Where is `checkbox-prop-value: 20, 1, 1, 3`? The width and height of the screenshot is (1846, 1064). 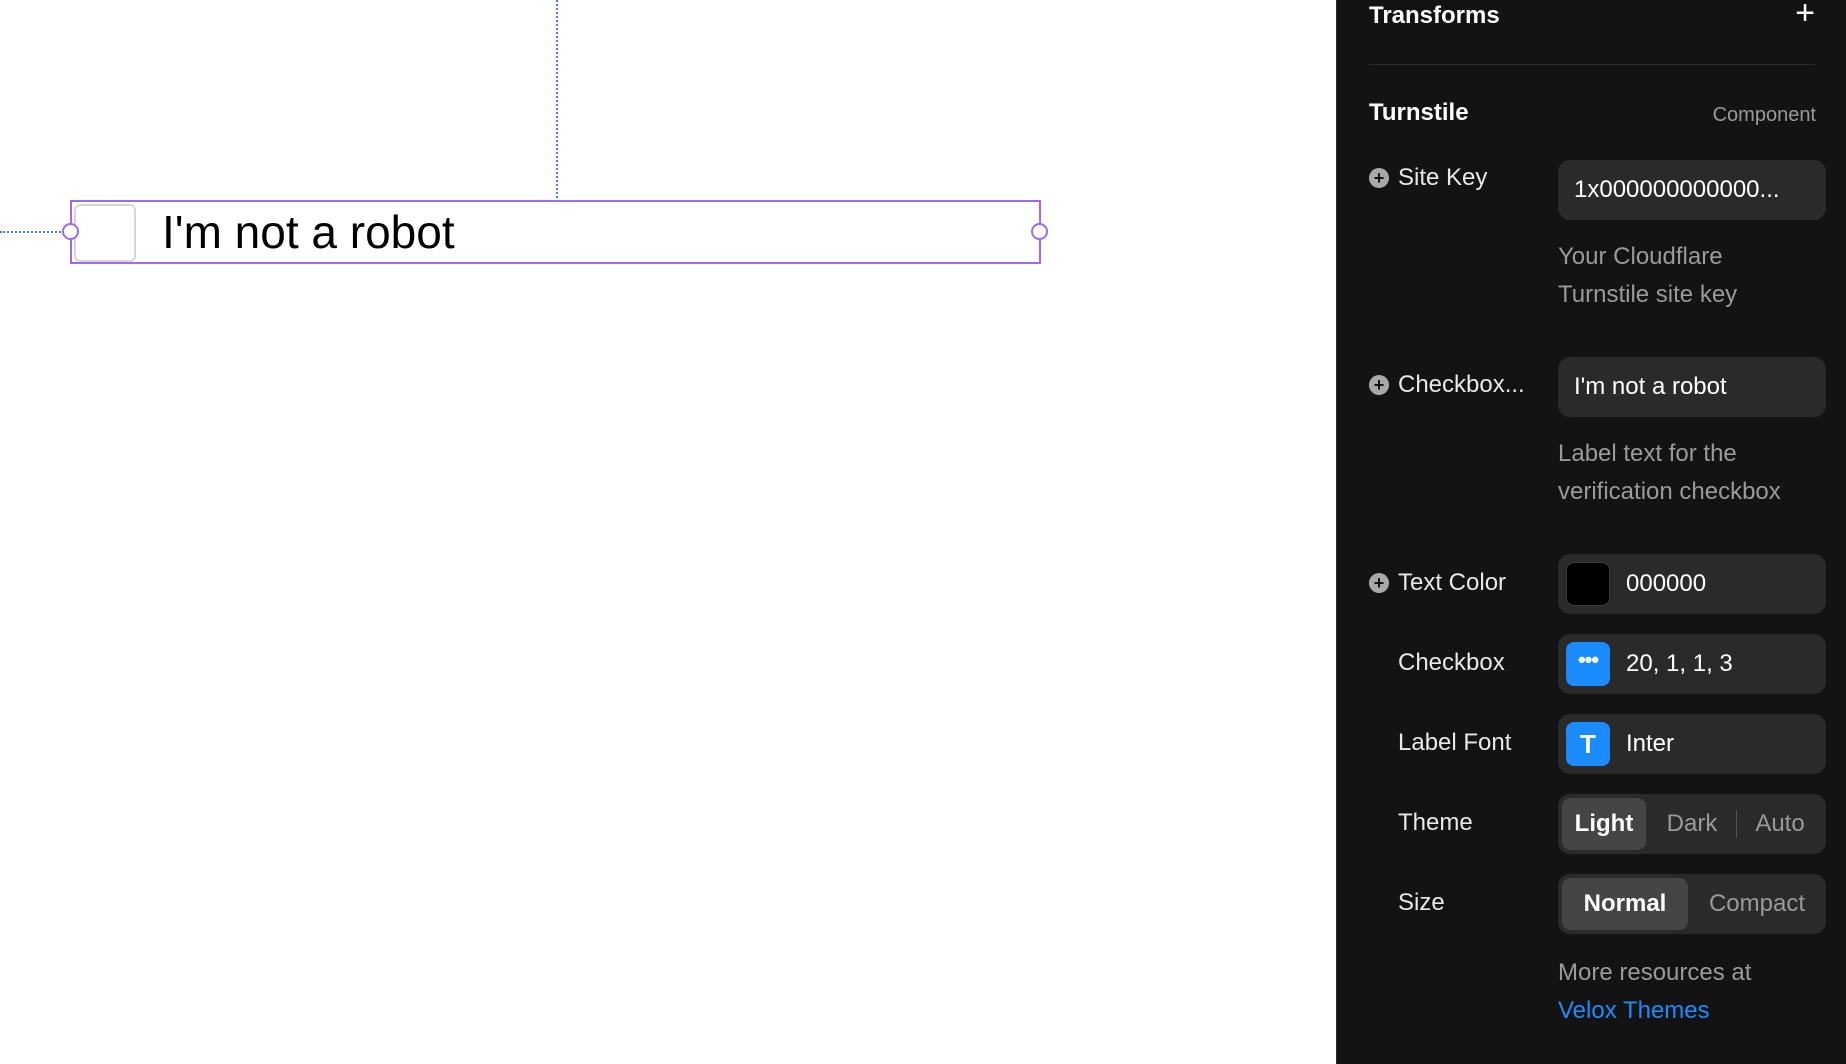
checkbox-prop-value: 20, 1, 1, 3 is located at coordinates (1679, 663).